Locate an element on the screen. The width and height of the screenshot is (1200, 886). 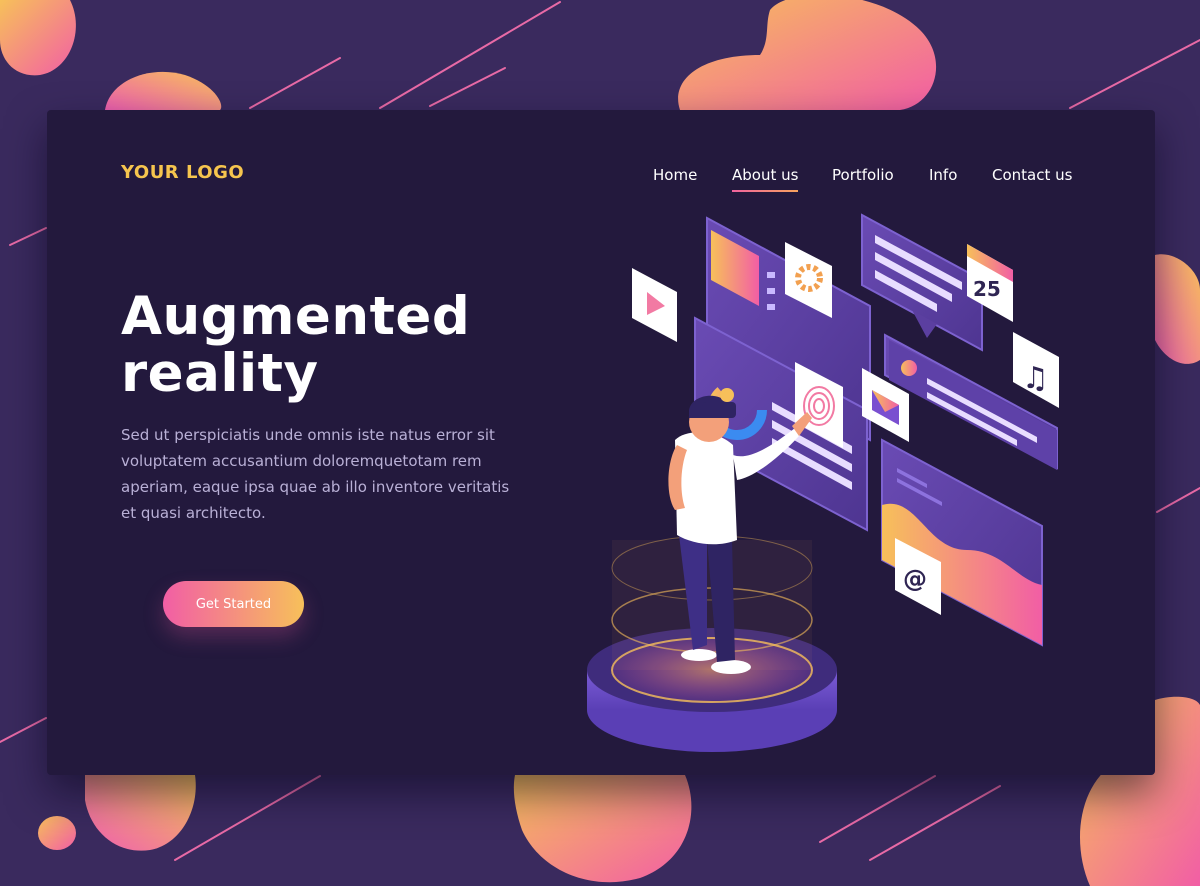
play-icon is located at coordinates (654, 305).